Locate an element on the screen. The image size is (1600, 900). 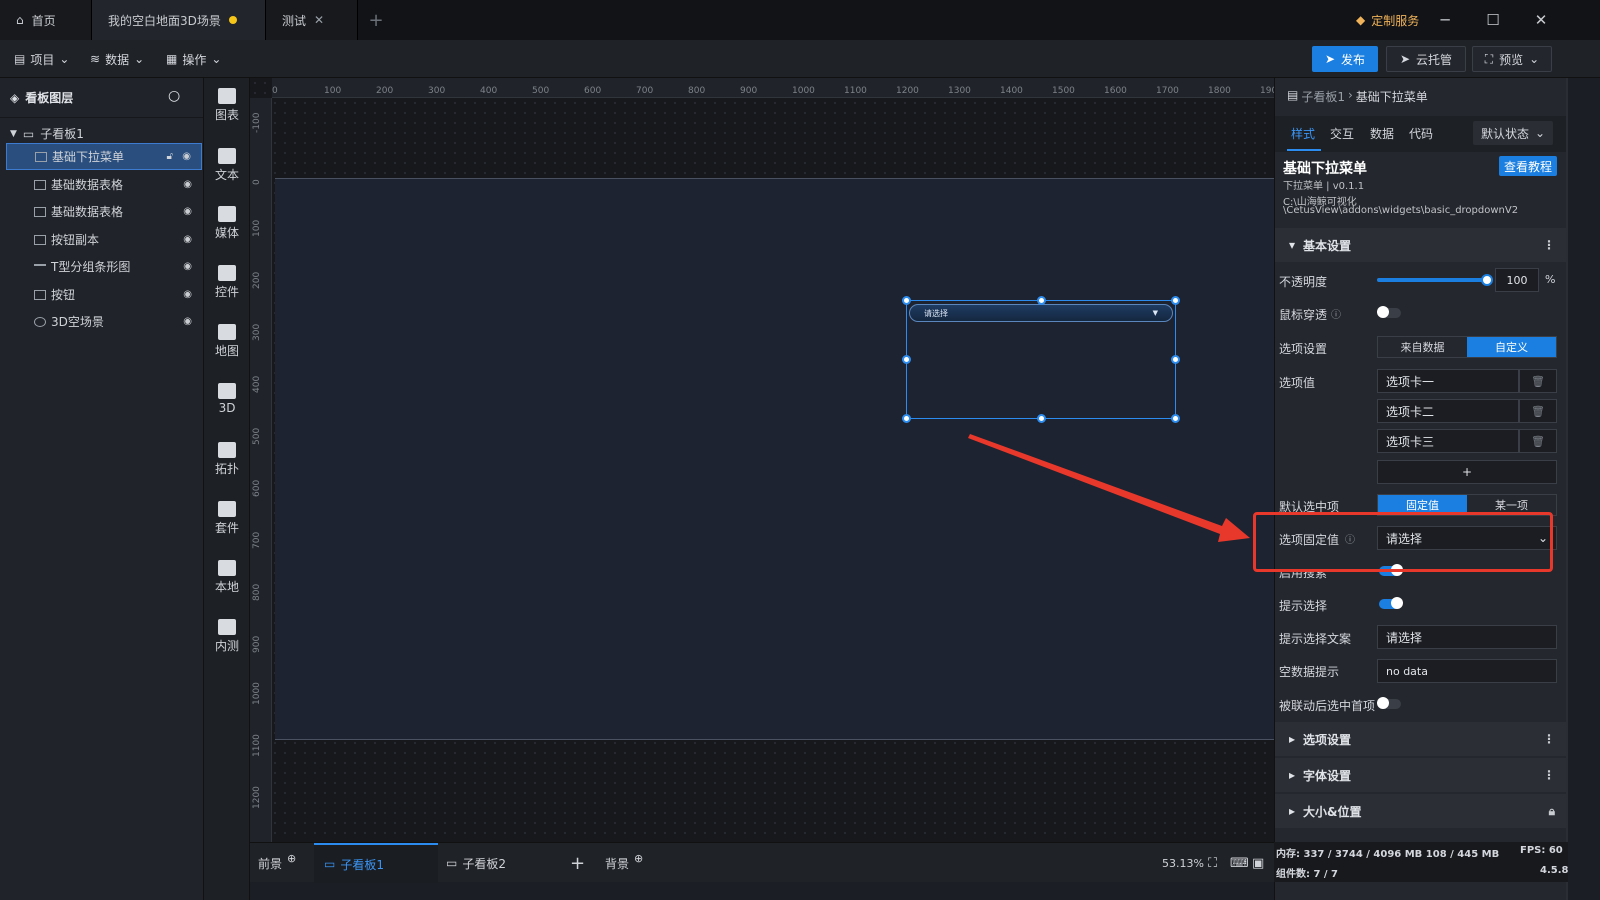
section-size-position: ▸ 大小&位置 🔒︎ is located at coordinates (1421, 811).